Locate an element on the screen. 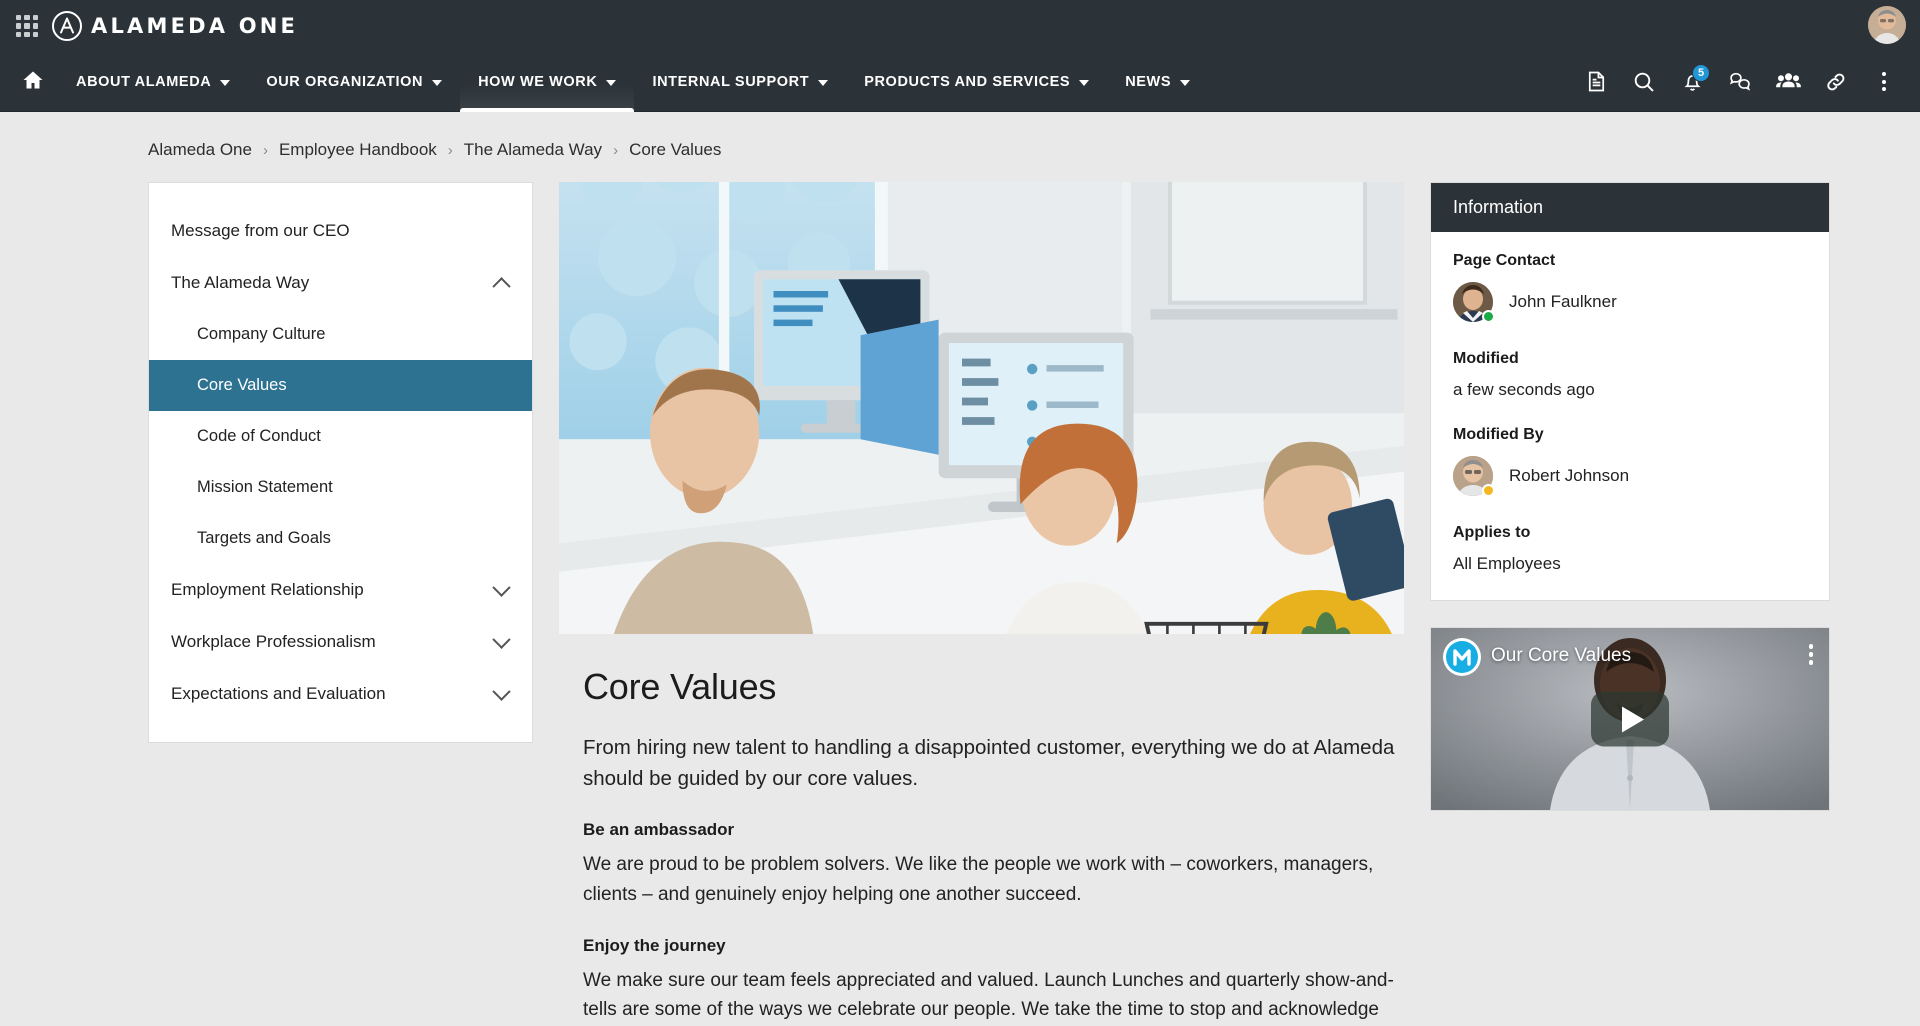  play-button-icon is located at coordinates (1630, 719).